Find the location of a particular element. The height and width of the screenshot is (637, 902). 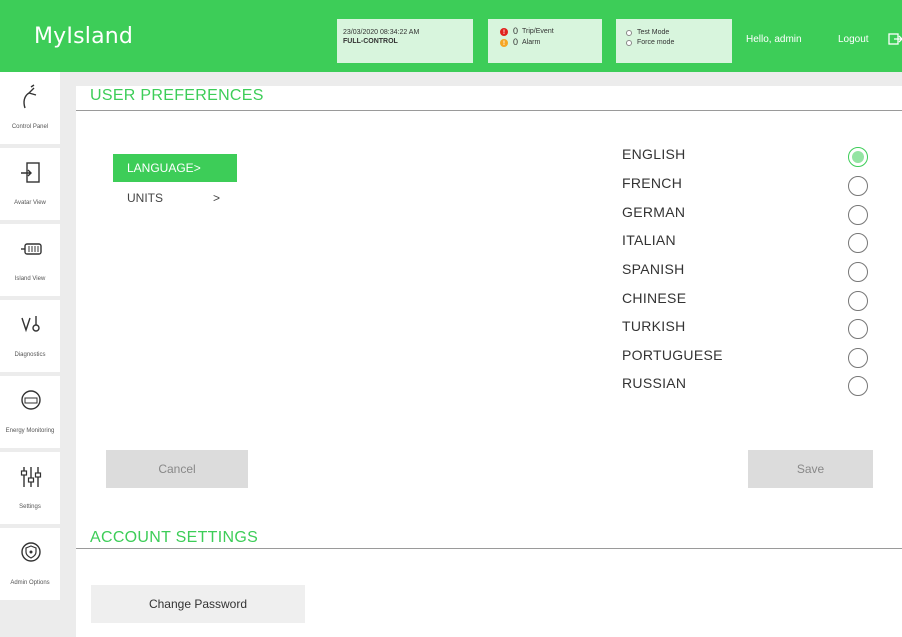

language-option-label: FRENCH is located at coordinates (652, 183).